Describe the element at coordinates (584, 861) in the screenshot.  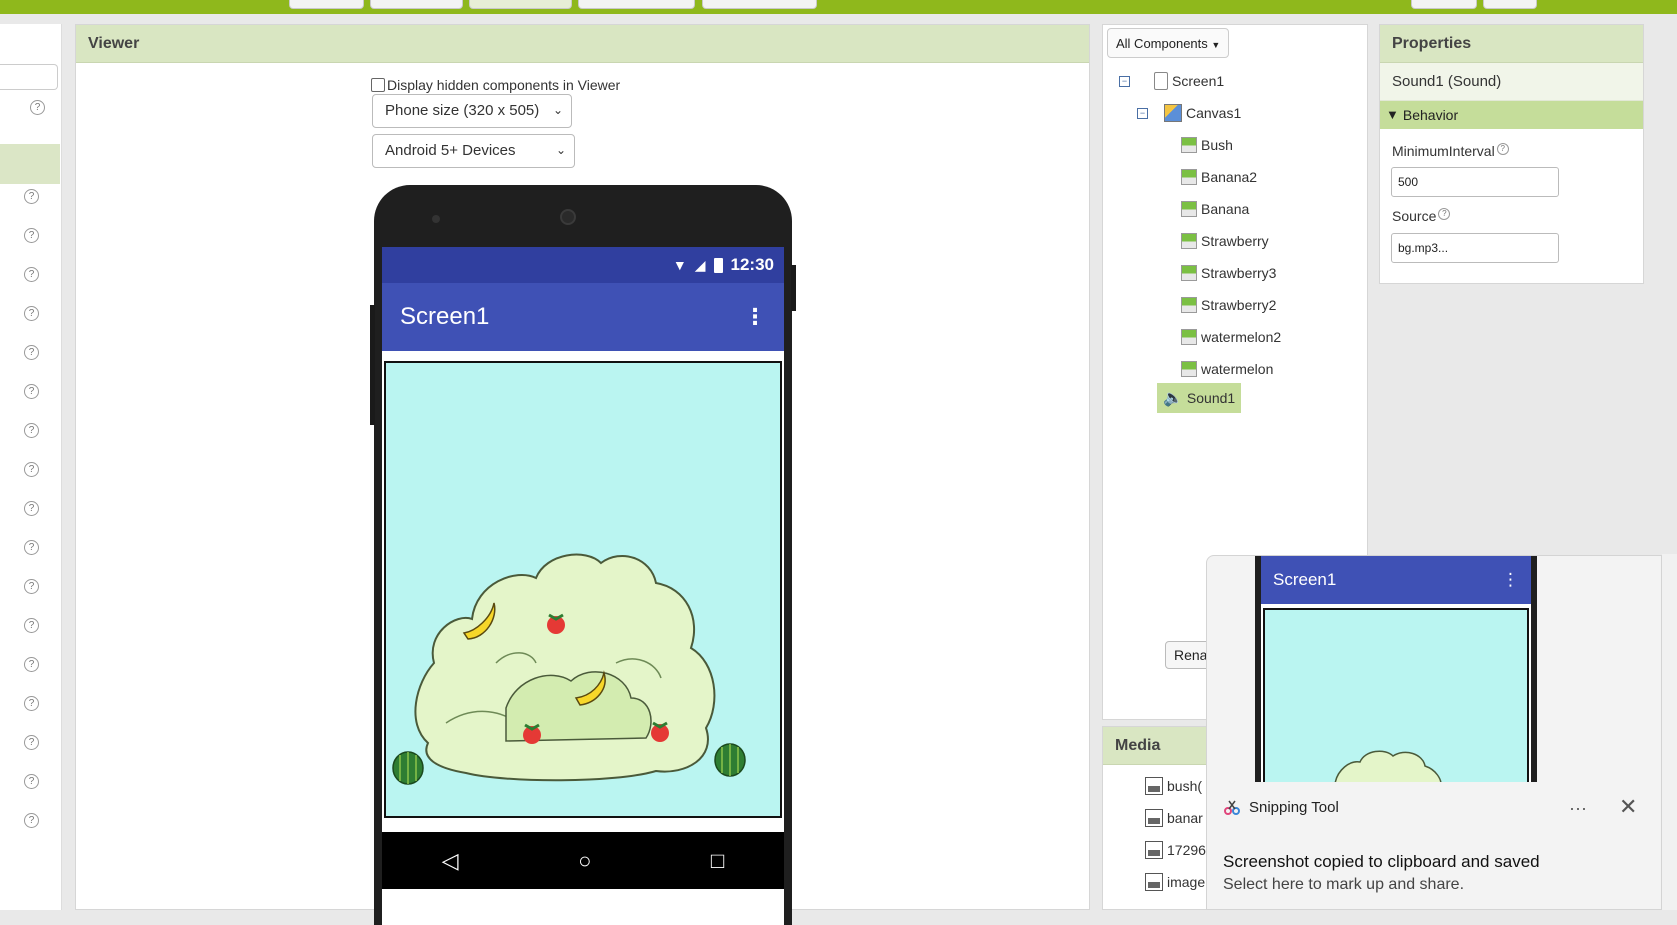
I see `home-icon: ○` at that location.